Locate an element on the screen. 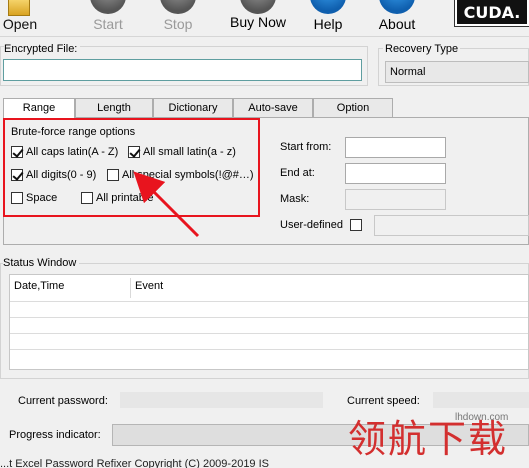 Image resolution: width=529 pixels, height=468 pixels. mask-label: Mask: is located at coordinates (295, 199).